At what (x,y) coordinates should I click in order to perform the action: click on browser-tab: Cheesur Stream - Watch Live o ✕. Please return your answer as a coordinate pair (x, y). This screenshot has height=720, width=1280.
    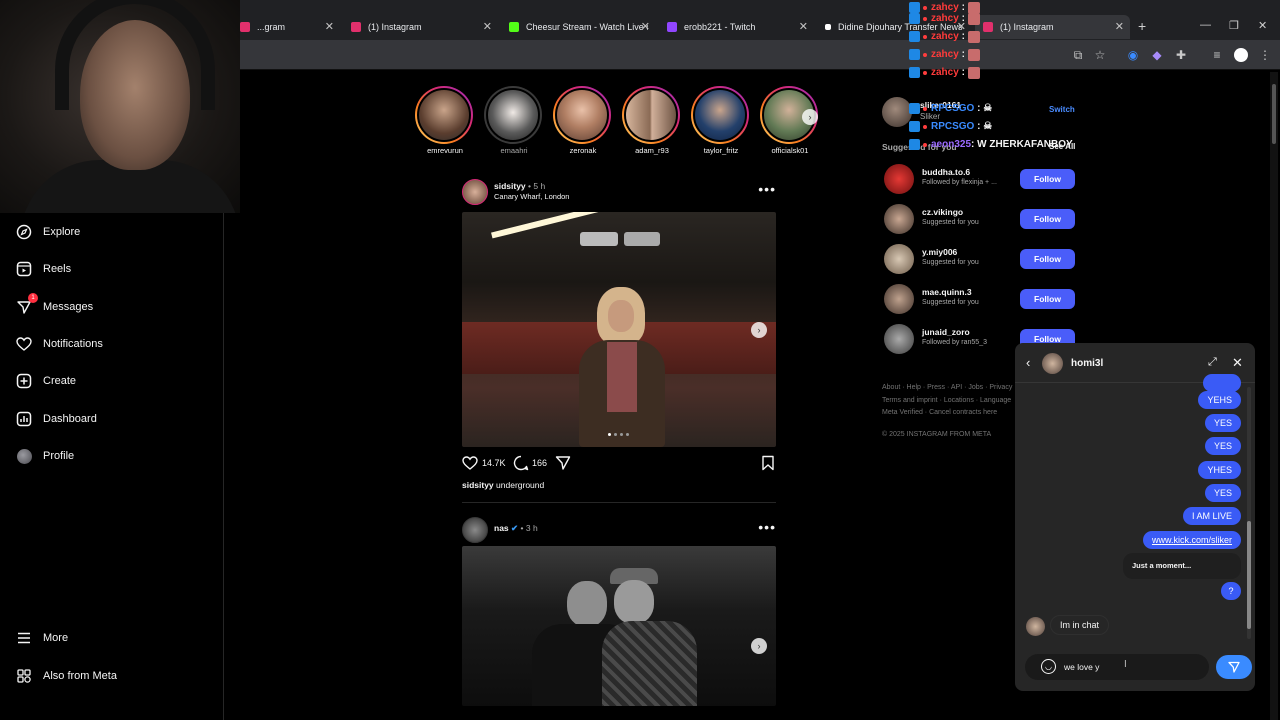
    Looking at the image, I should click on (578, 27).